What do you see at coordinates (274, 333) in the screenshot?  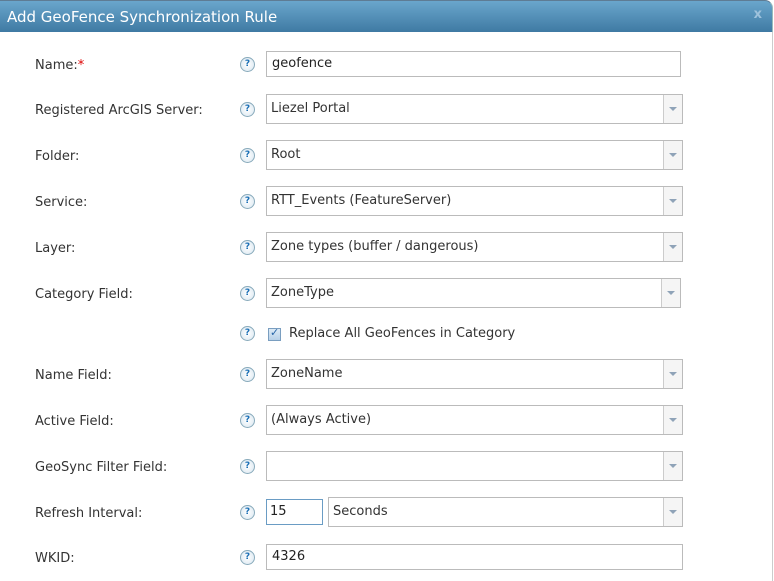 I see `replace-checkbox` at bounding box center [274, 333].